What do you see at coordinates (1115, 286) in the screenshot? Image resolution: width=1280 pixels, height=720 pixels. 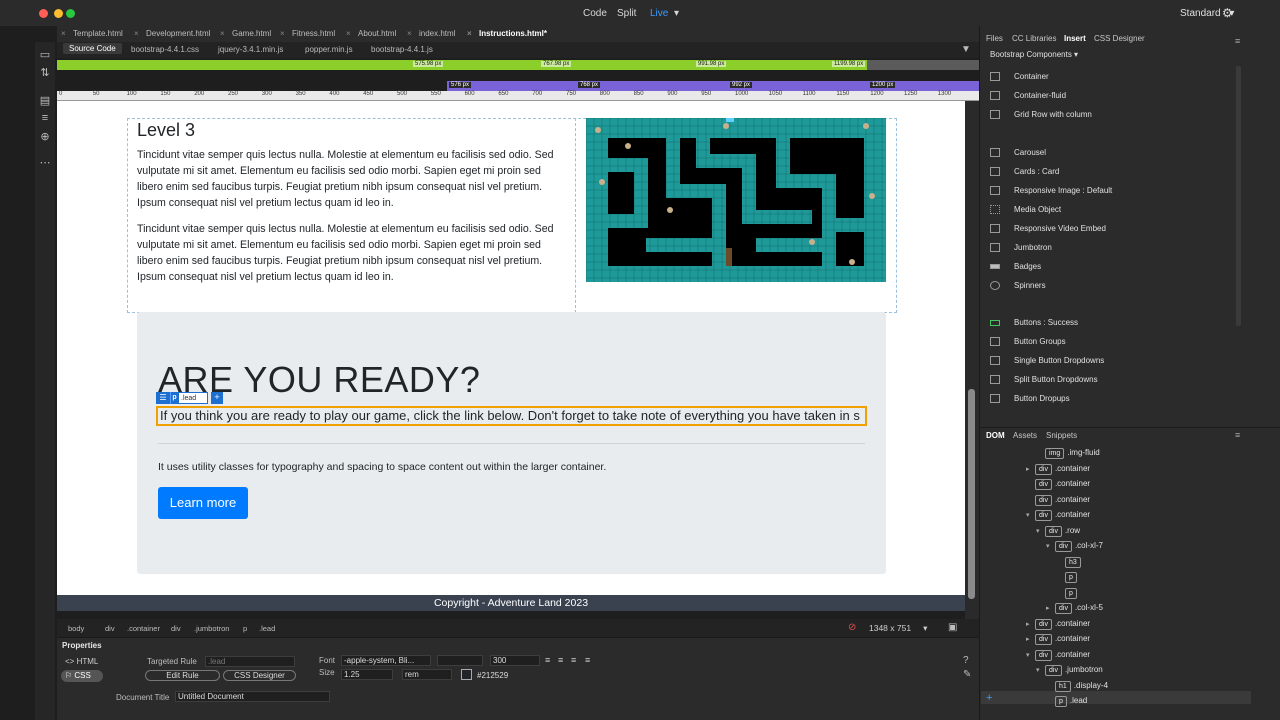 I see `insert-item: Spinners` at bounding box center [1115, 286].